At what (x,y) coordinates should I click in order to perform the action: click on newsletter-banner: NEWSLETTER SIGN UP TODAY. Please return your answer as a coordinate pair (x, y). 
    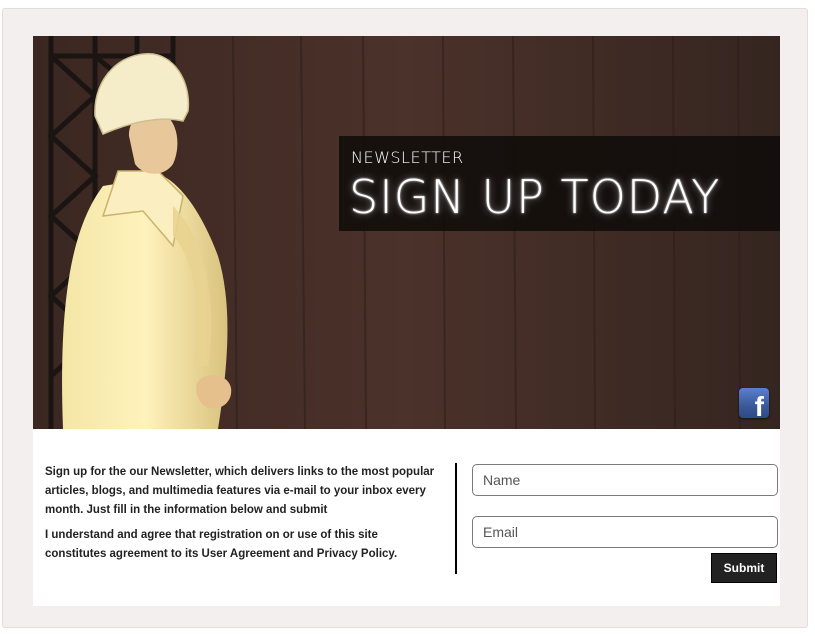
    Looking at the image, I should click on (559, 183).